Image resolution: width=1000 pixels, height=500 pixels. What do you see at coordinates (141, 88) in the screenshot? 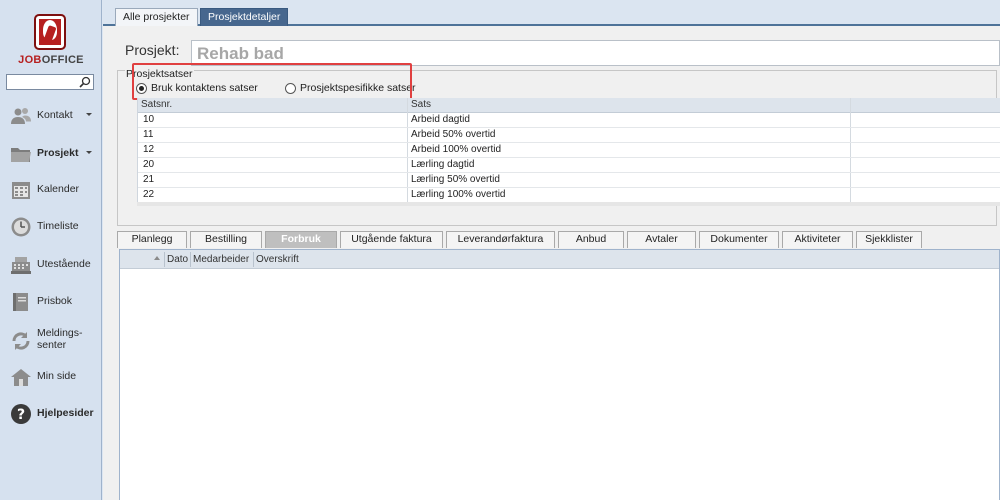
I see `radio-button-selected` at bounding box center [141, 88].